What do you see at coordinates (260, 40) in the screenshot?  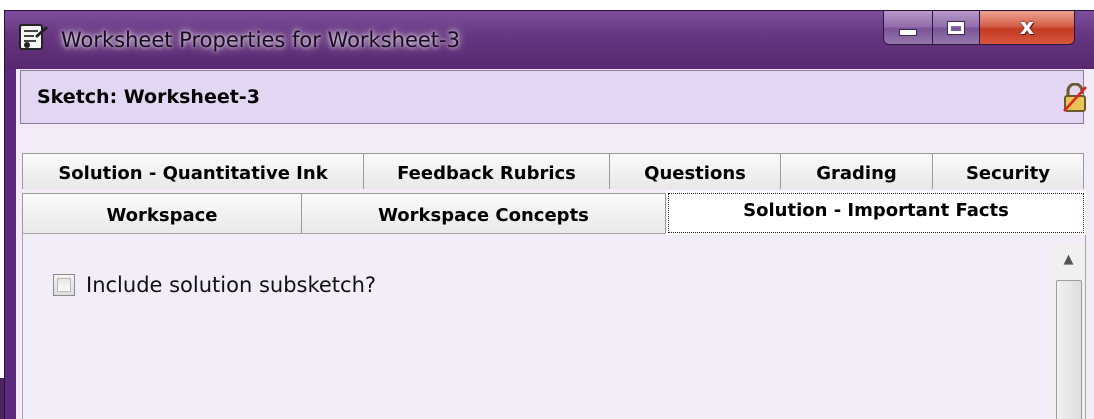 I see `window-title: Worksheet Properties for Worksheet-3` at bounding box center [260, 40].